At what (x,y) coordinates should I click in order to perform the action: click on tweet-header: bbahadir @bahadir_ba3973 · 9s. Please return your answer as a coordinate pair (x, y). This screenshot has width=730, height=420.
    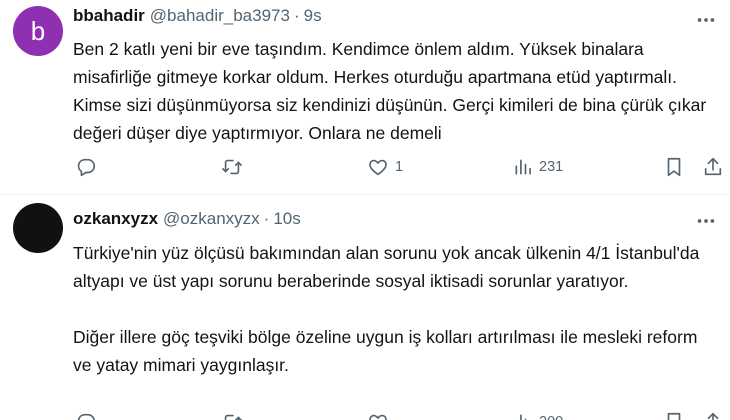
    Looking at the image, I should click on (197, 18).